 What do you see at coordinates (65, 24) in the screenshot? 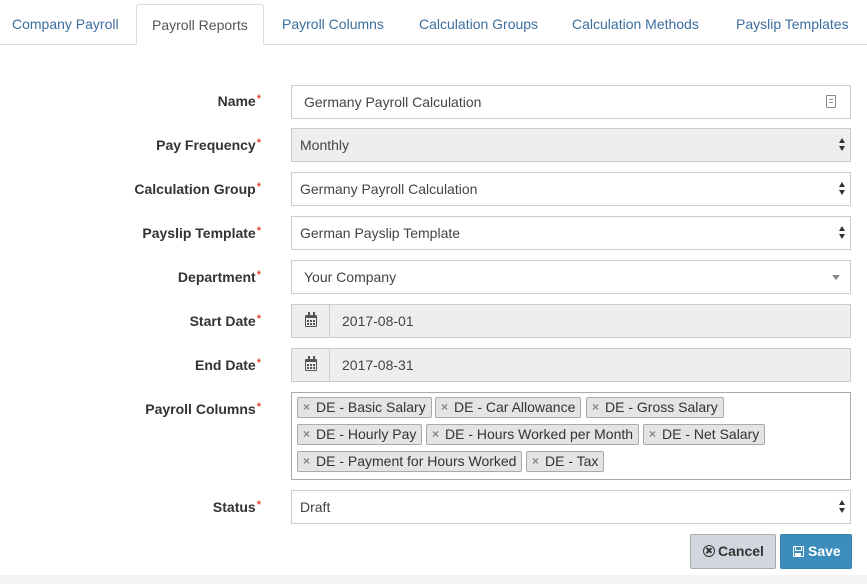
I see `tab-company-payroll: Company Payroll` at bounding box center [65, 24].